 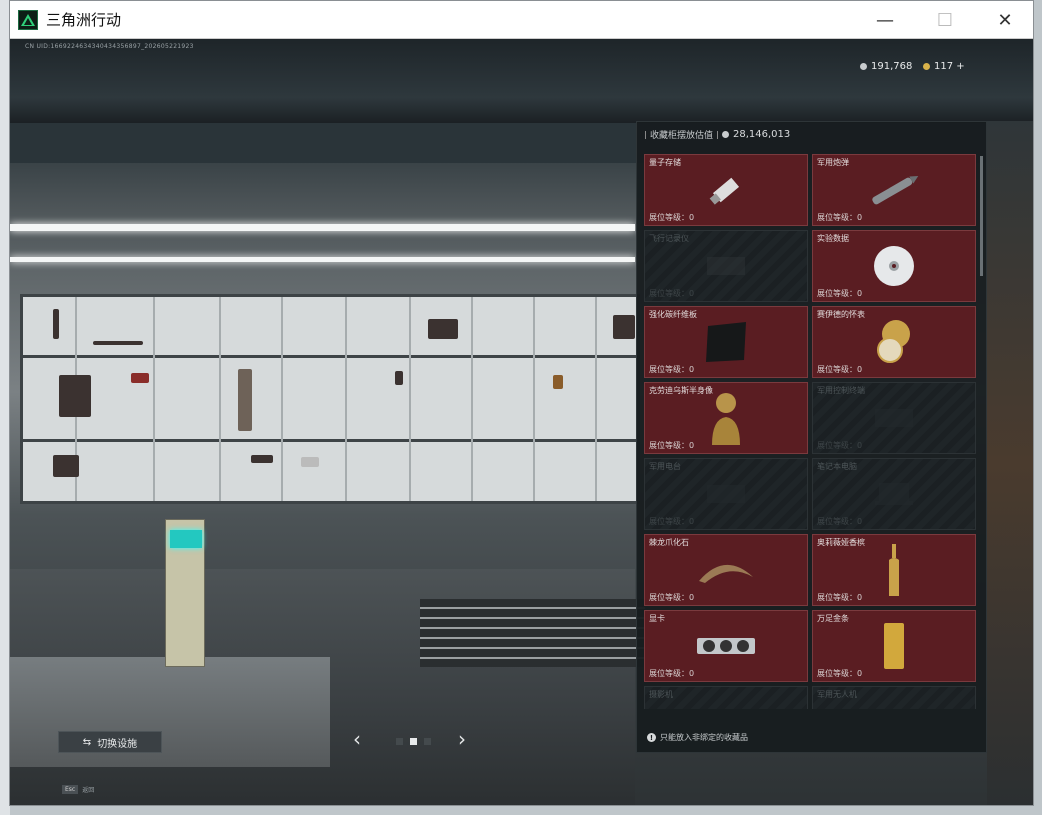 What do you see at coordinates (657, 618) in the screenshot?
I see `slot-name: 显卡` at bounding box center [657, 618].